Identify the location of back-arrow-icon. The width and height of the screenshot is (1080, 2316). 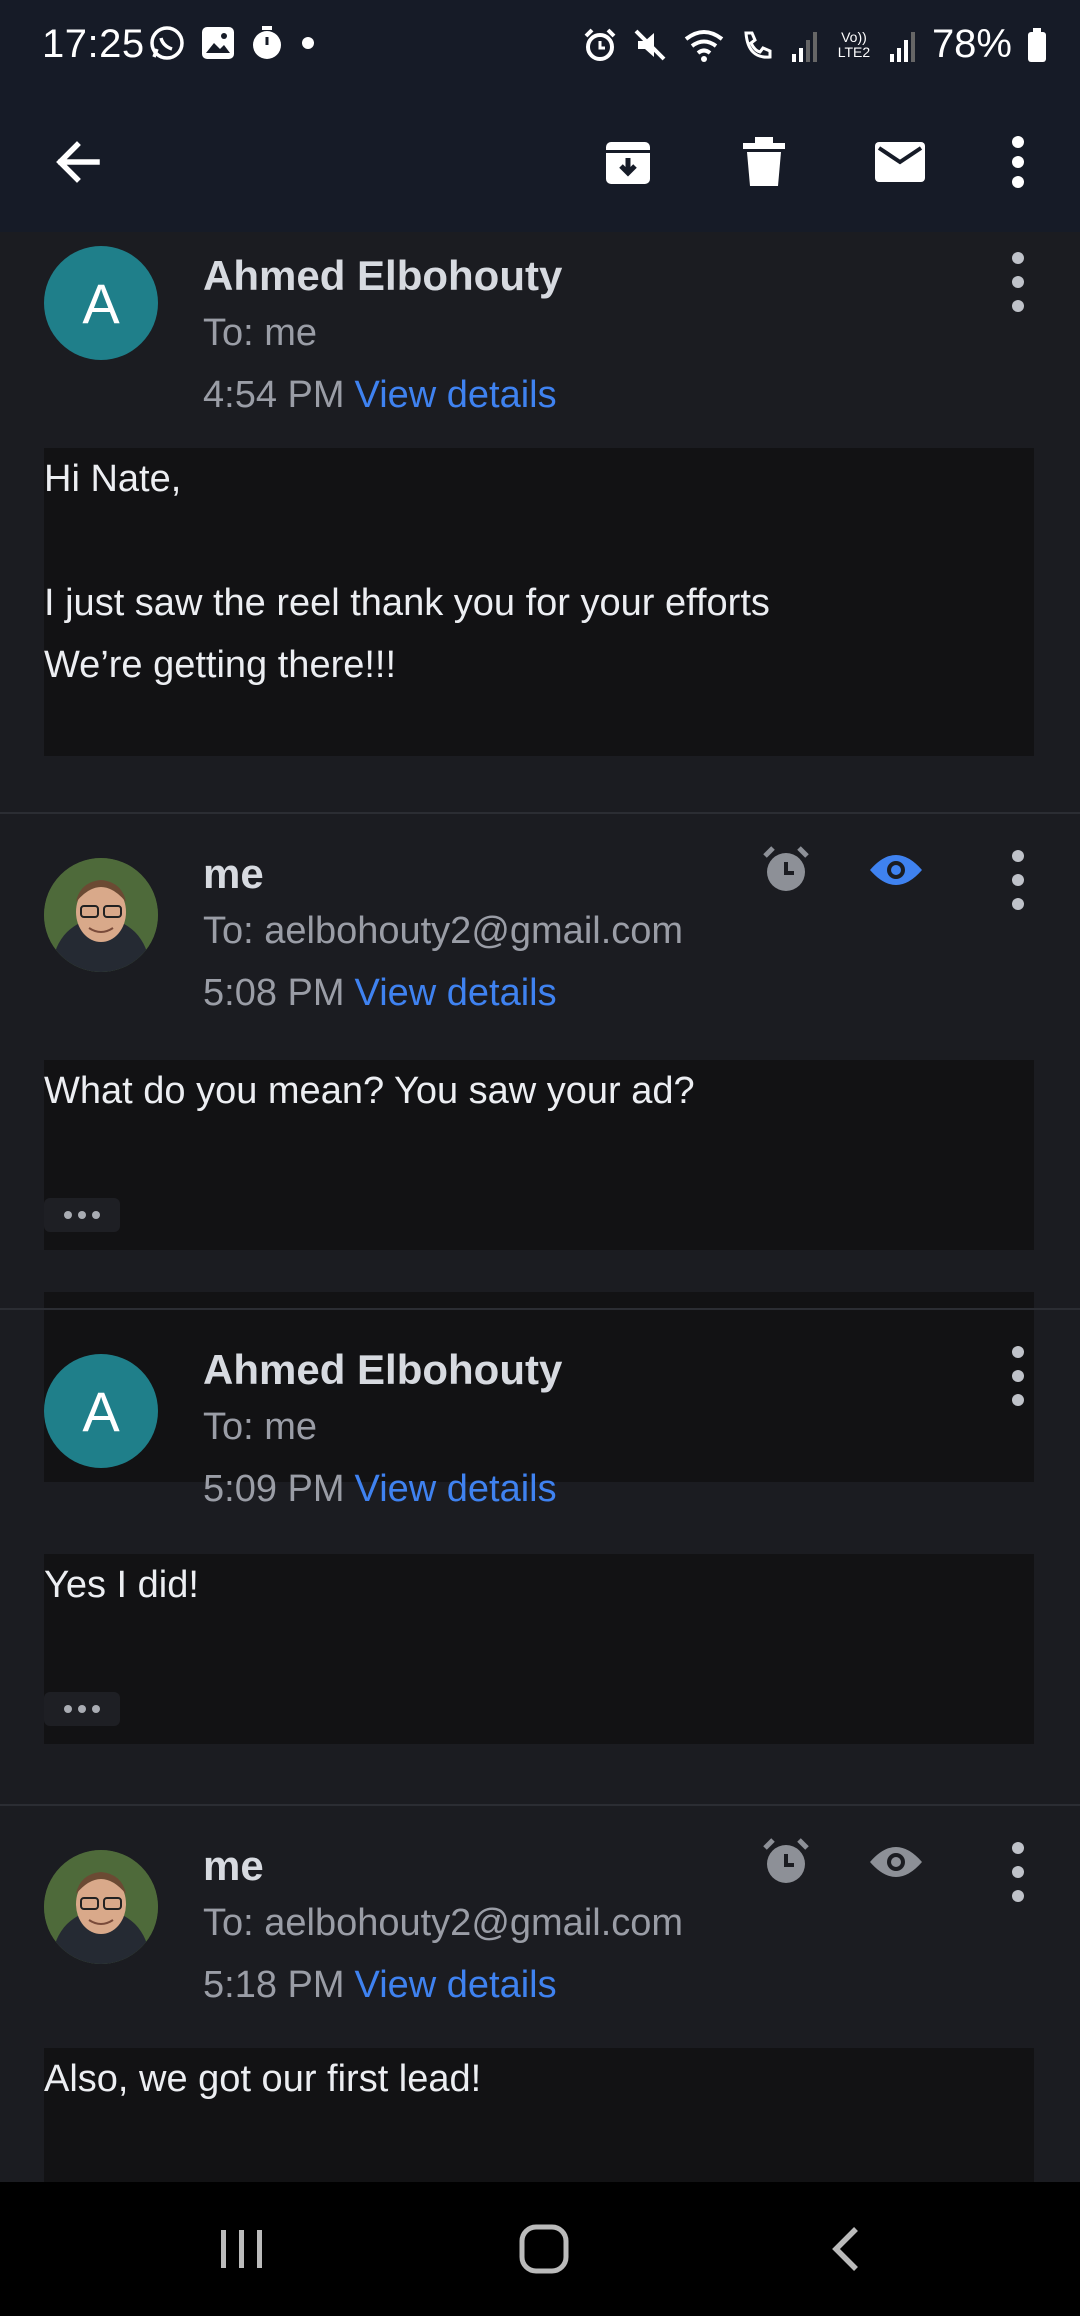
(78, 162).